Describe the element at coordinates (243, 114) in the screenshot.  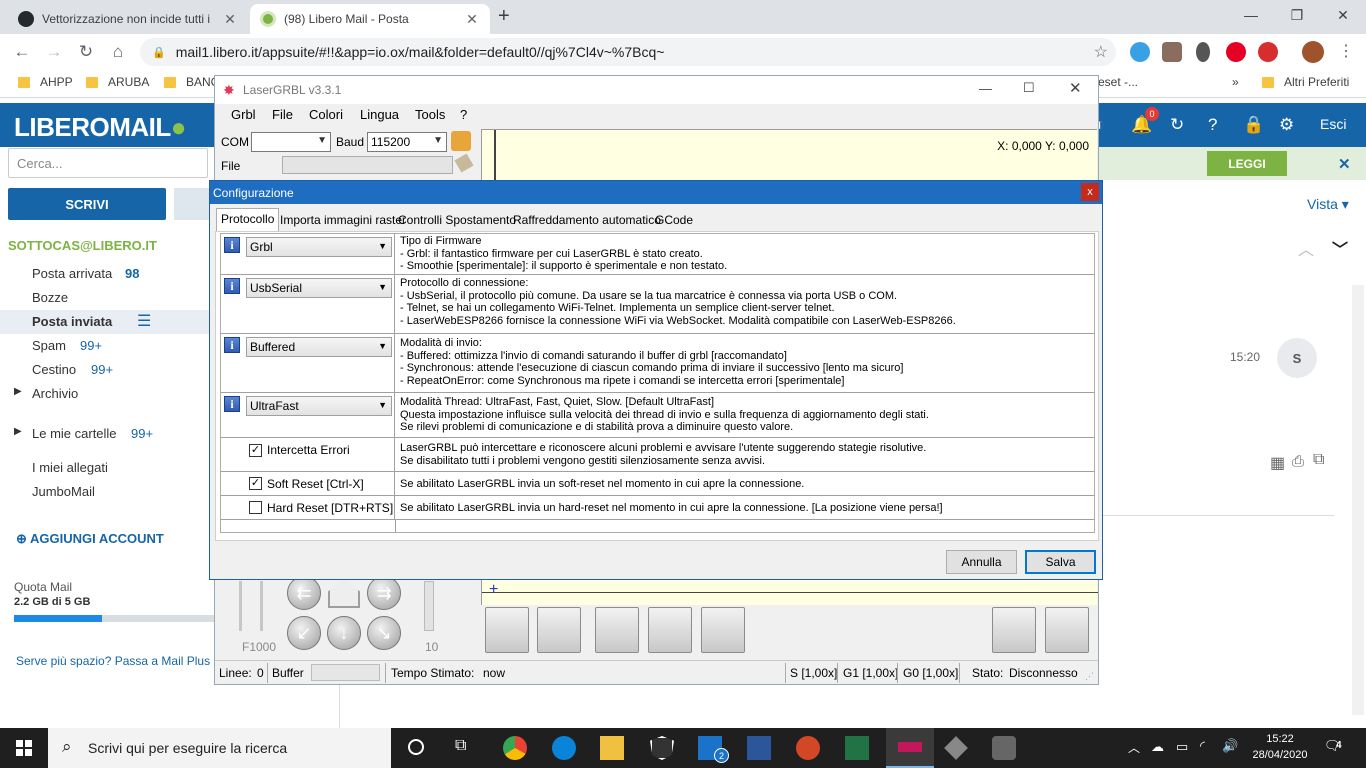
I see `menu-grbl: Grbl` at that location.